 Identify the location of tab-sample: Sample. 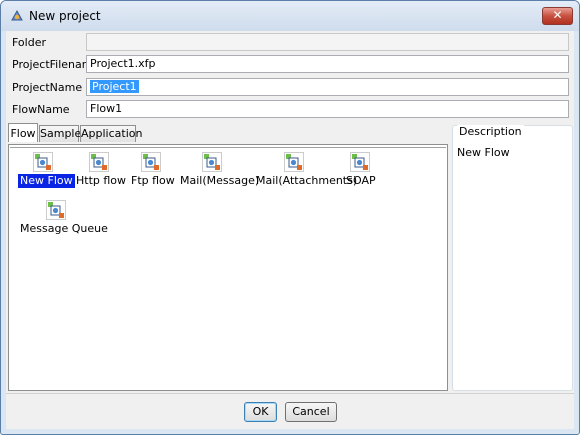
(60, 133).